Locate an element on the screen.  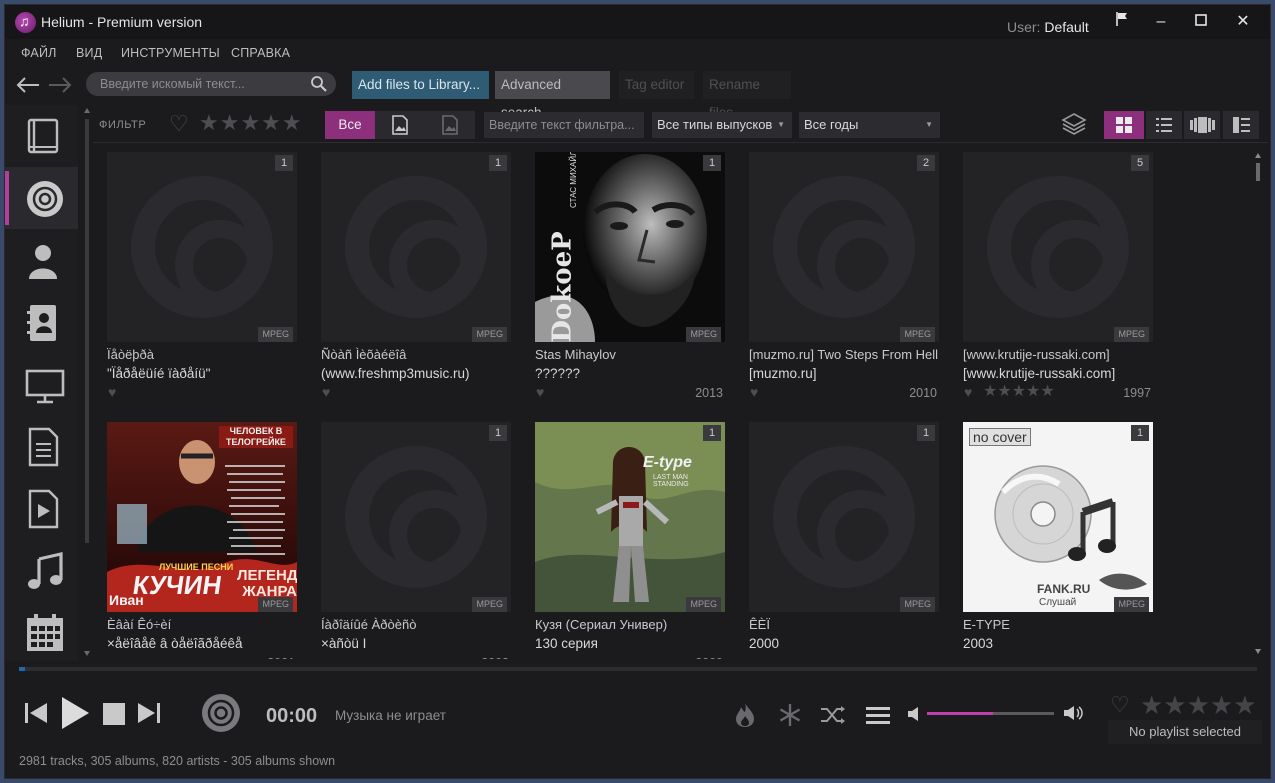
next-track-icon is located at coordinates (149, 714).